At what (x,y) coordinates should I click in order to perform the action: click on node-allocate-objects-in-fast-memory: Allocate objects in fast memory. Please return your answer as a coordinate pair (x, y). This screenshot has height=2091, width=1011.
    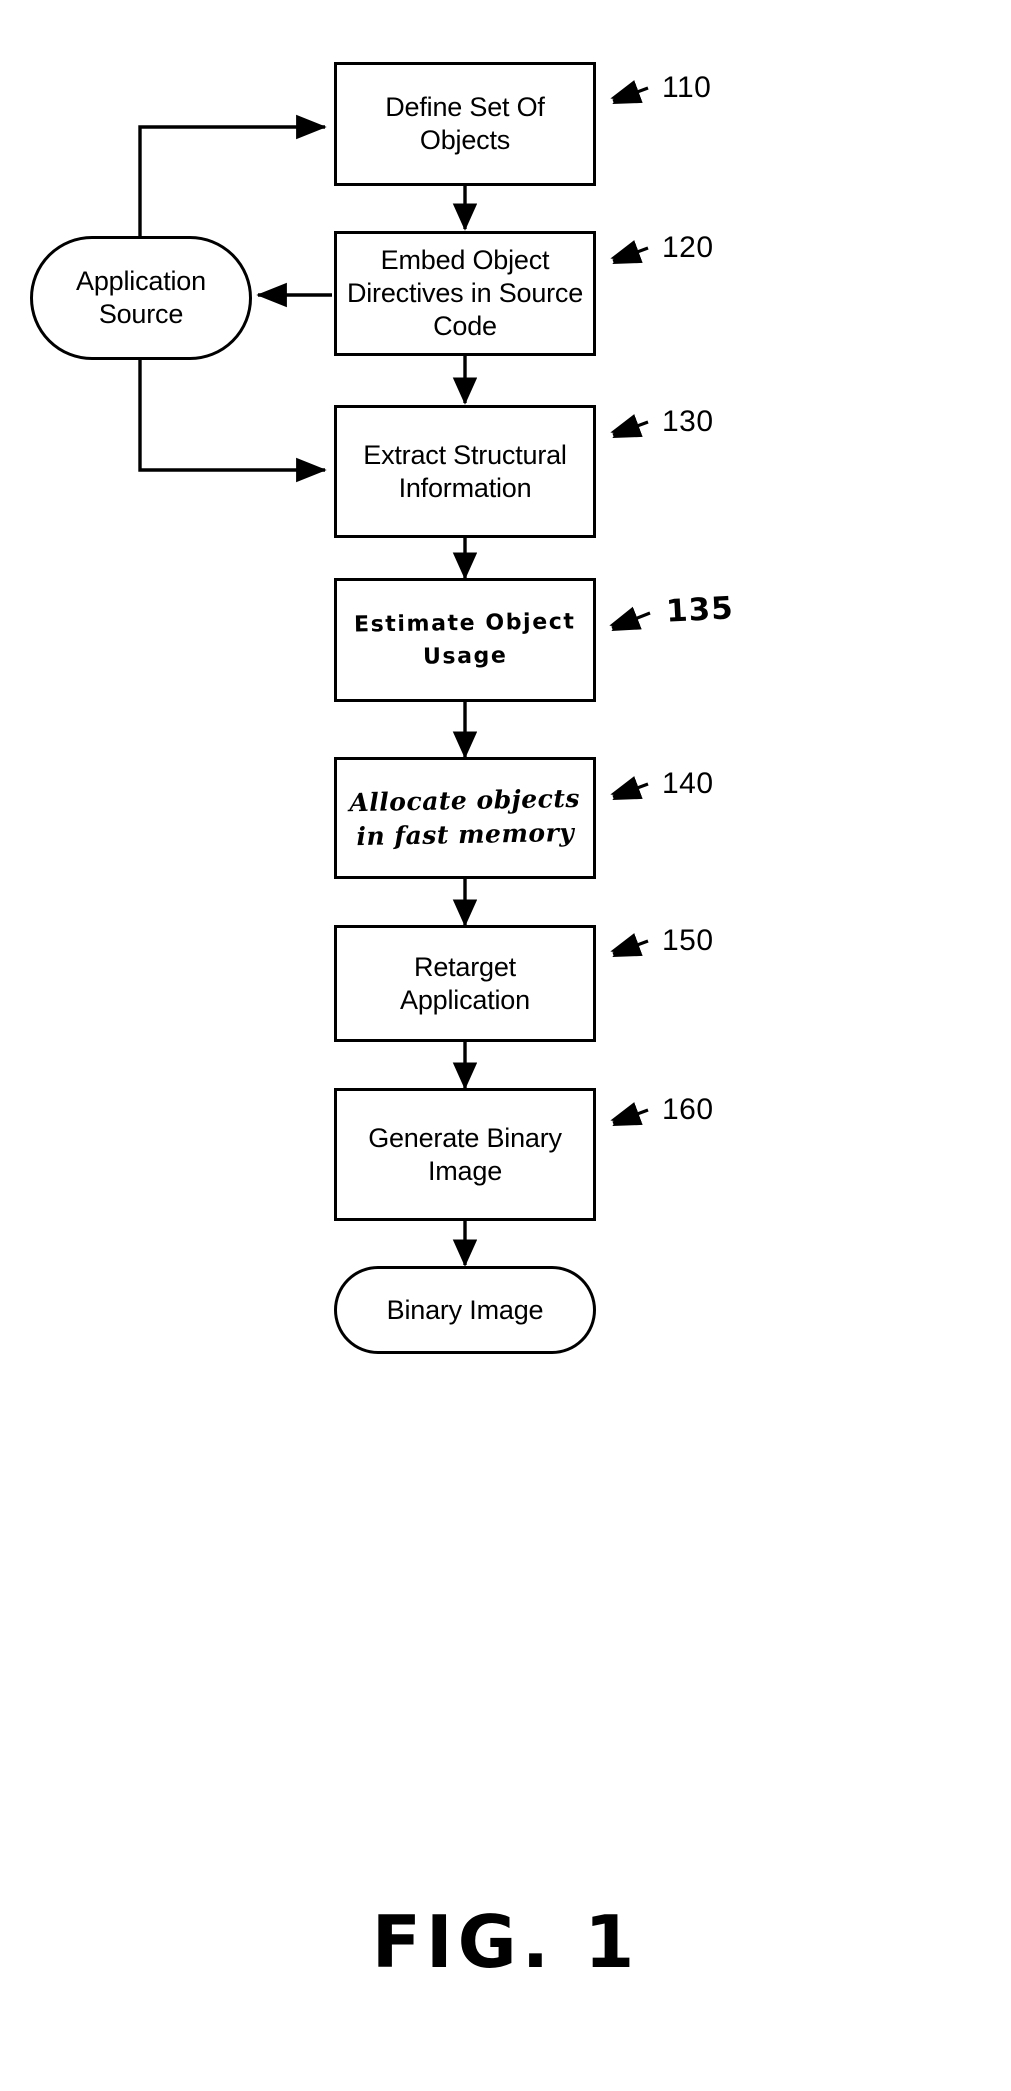
    Looking at the image, I should click on (465, 818).